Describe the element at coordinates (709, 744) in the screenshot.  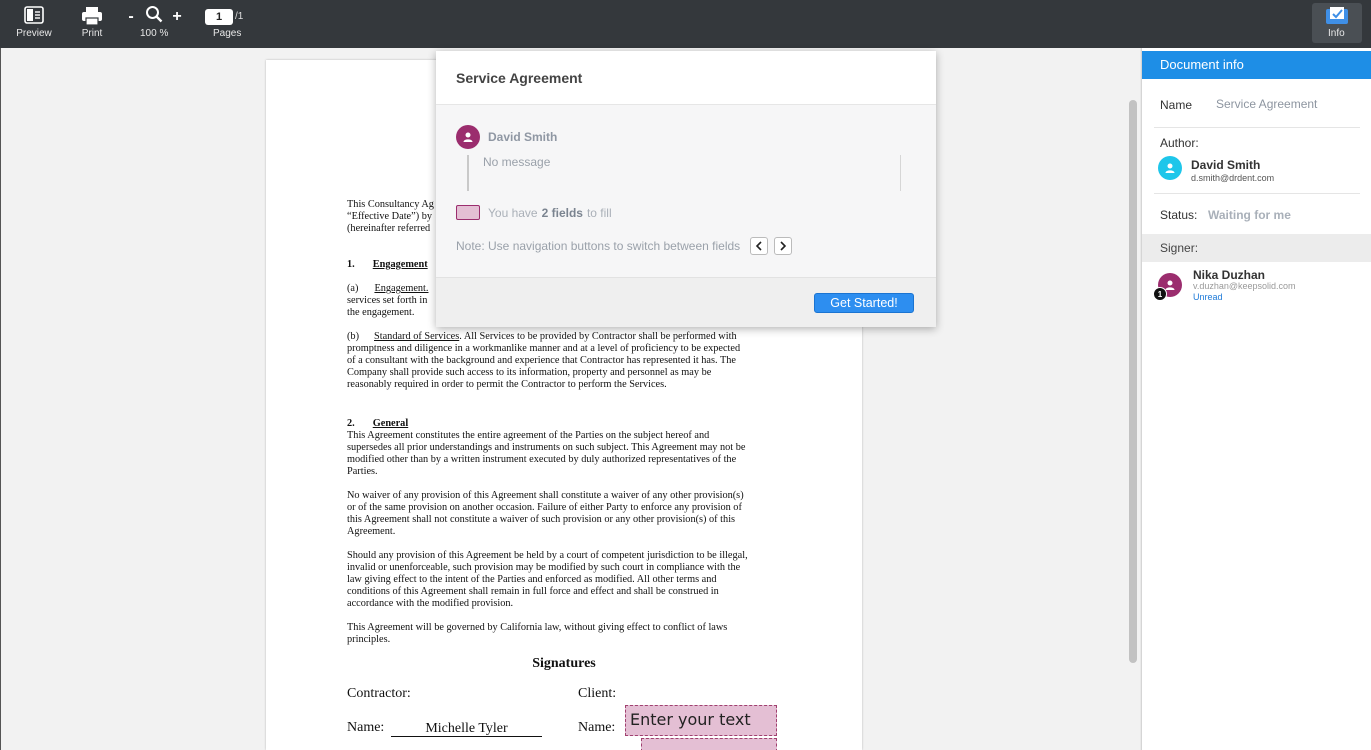
I see `client-signature-field` at that location.